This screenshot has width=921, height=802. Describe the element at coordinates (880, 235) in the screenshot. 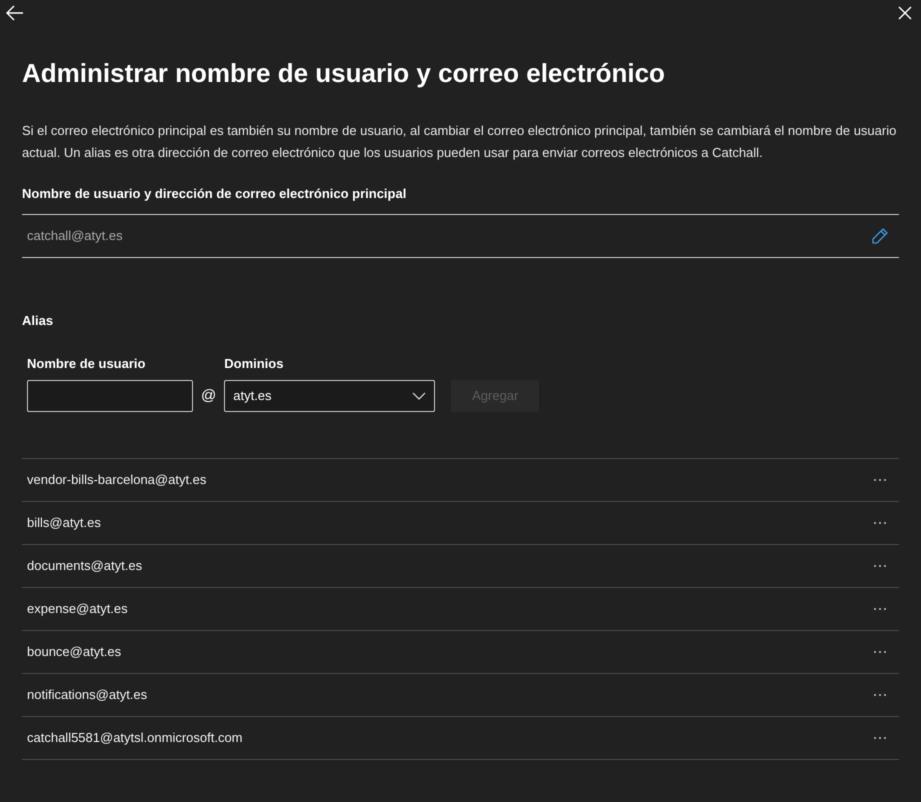

I see `edit-icon` at that location.